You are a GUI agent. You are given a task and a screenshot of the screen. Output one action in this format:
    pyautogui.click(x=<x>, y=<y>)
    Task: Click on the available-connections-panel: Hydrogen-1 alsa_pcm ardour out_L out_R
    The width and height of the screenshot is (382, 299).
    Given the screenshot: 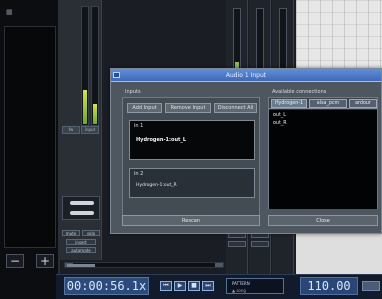 What is the action you would take?
    pyautogui.click(x=323, y=153)
    